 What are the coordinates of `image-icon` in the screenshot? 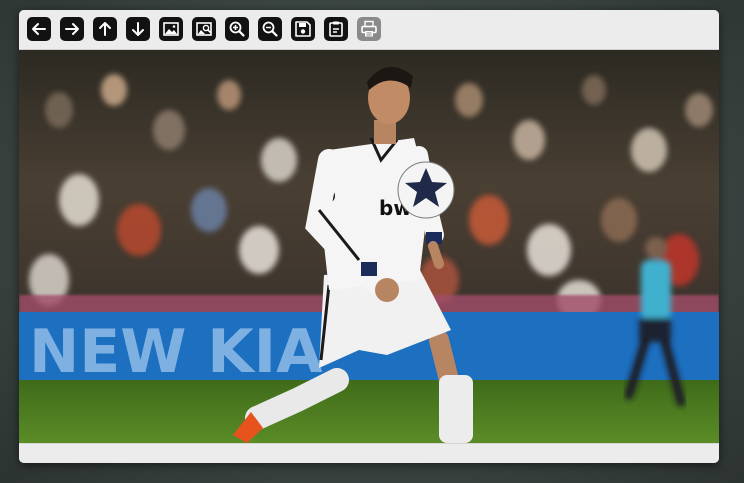 It's located at (171, 29).